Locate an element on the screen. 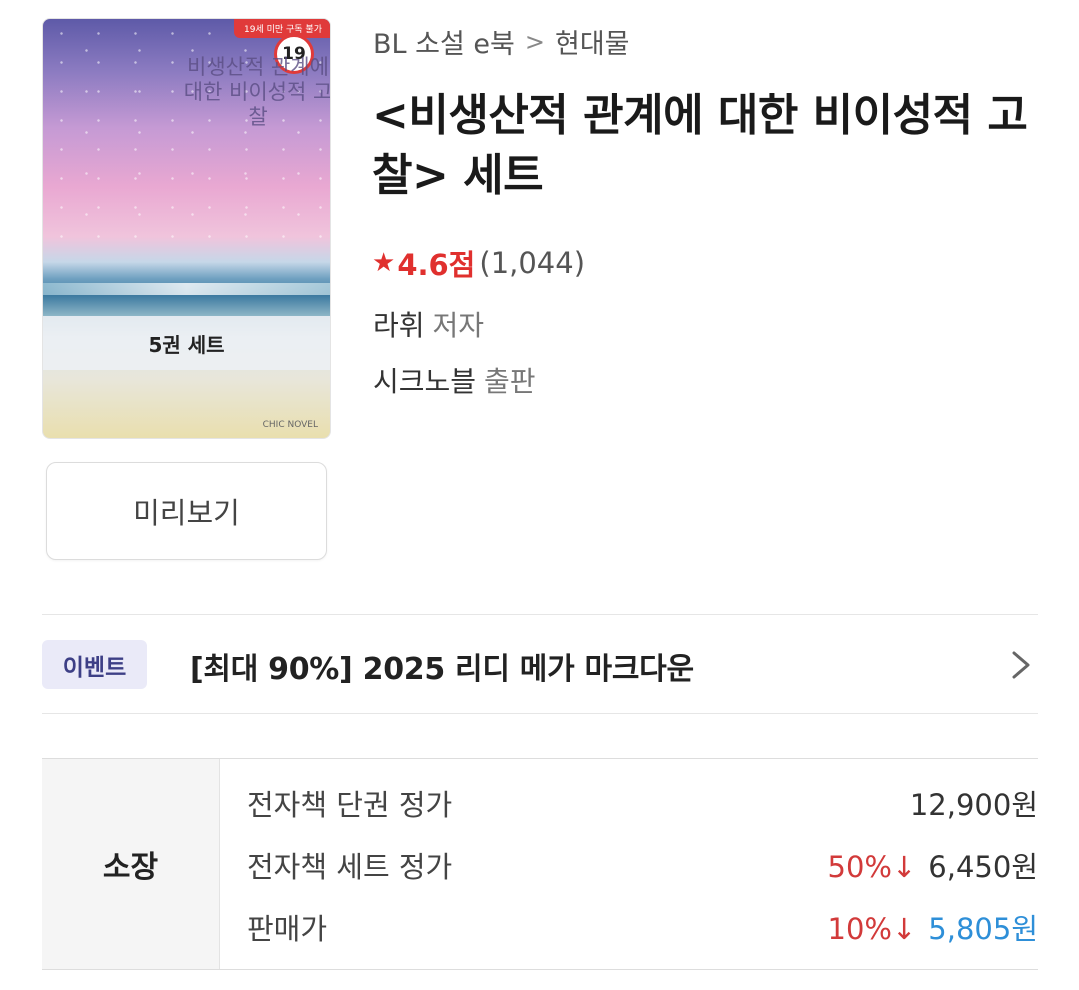 The width and height of the screenshot is (1079, 990). author-line: 라휘 저자 is located at coordinates (428, 324).